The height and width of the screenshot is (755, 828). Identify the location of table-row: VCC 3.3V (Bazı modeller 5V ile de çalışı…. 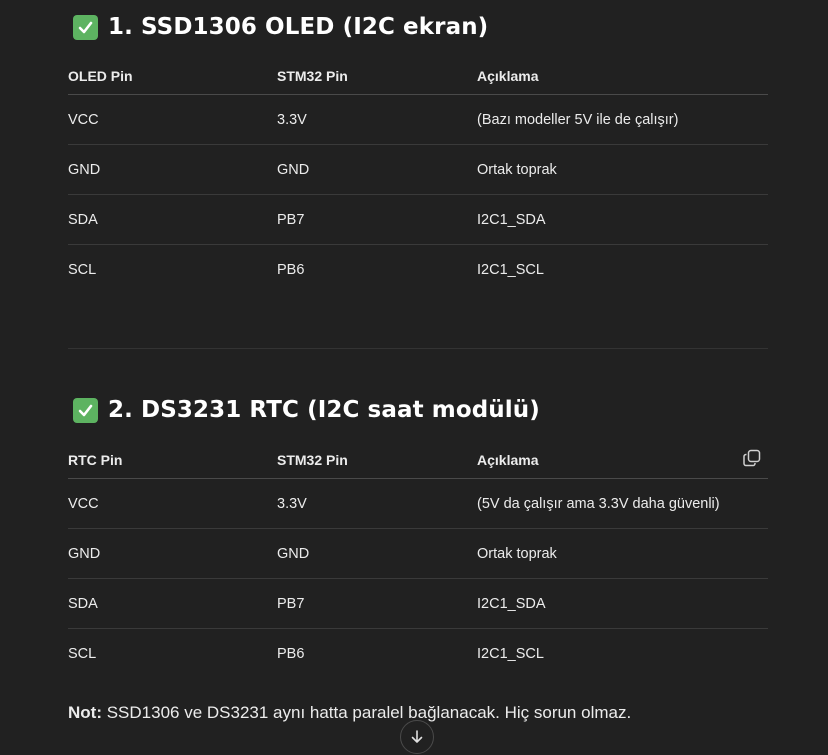
(418, 120).